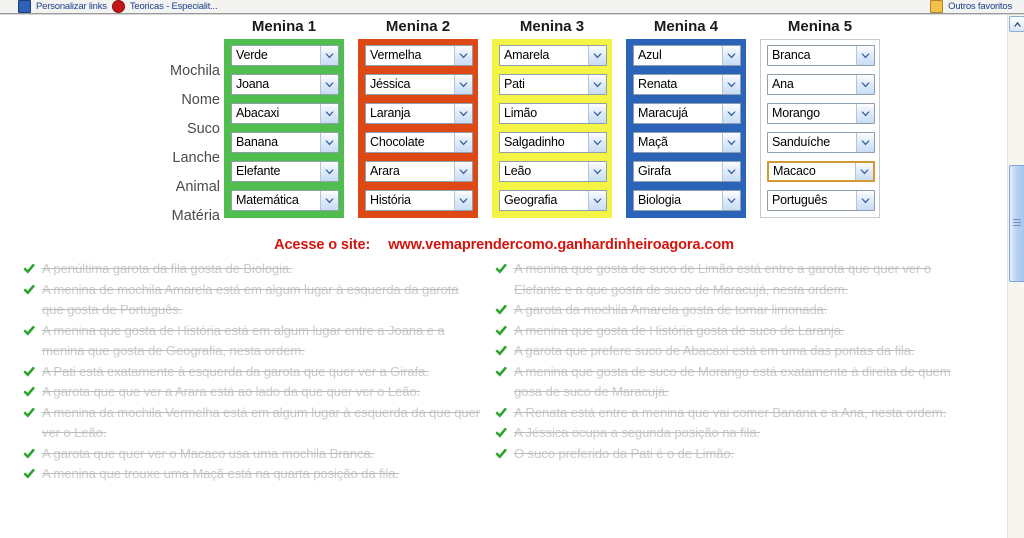 Image resolution: width=1024 pixels, height=538 pixels. I want to click on select-nome-col3: Pati, so click(553, 84).